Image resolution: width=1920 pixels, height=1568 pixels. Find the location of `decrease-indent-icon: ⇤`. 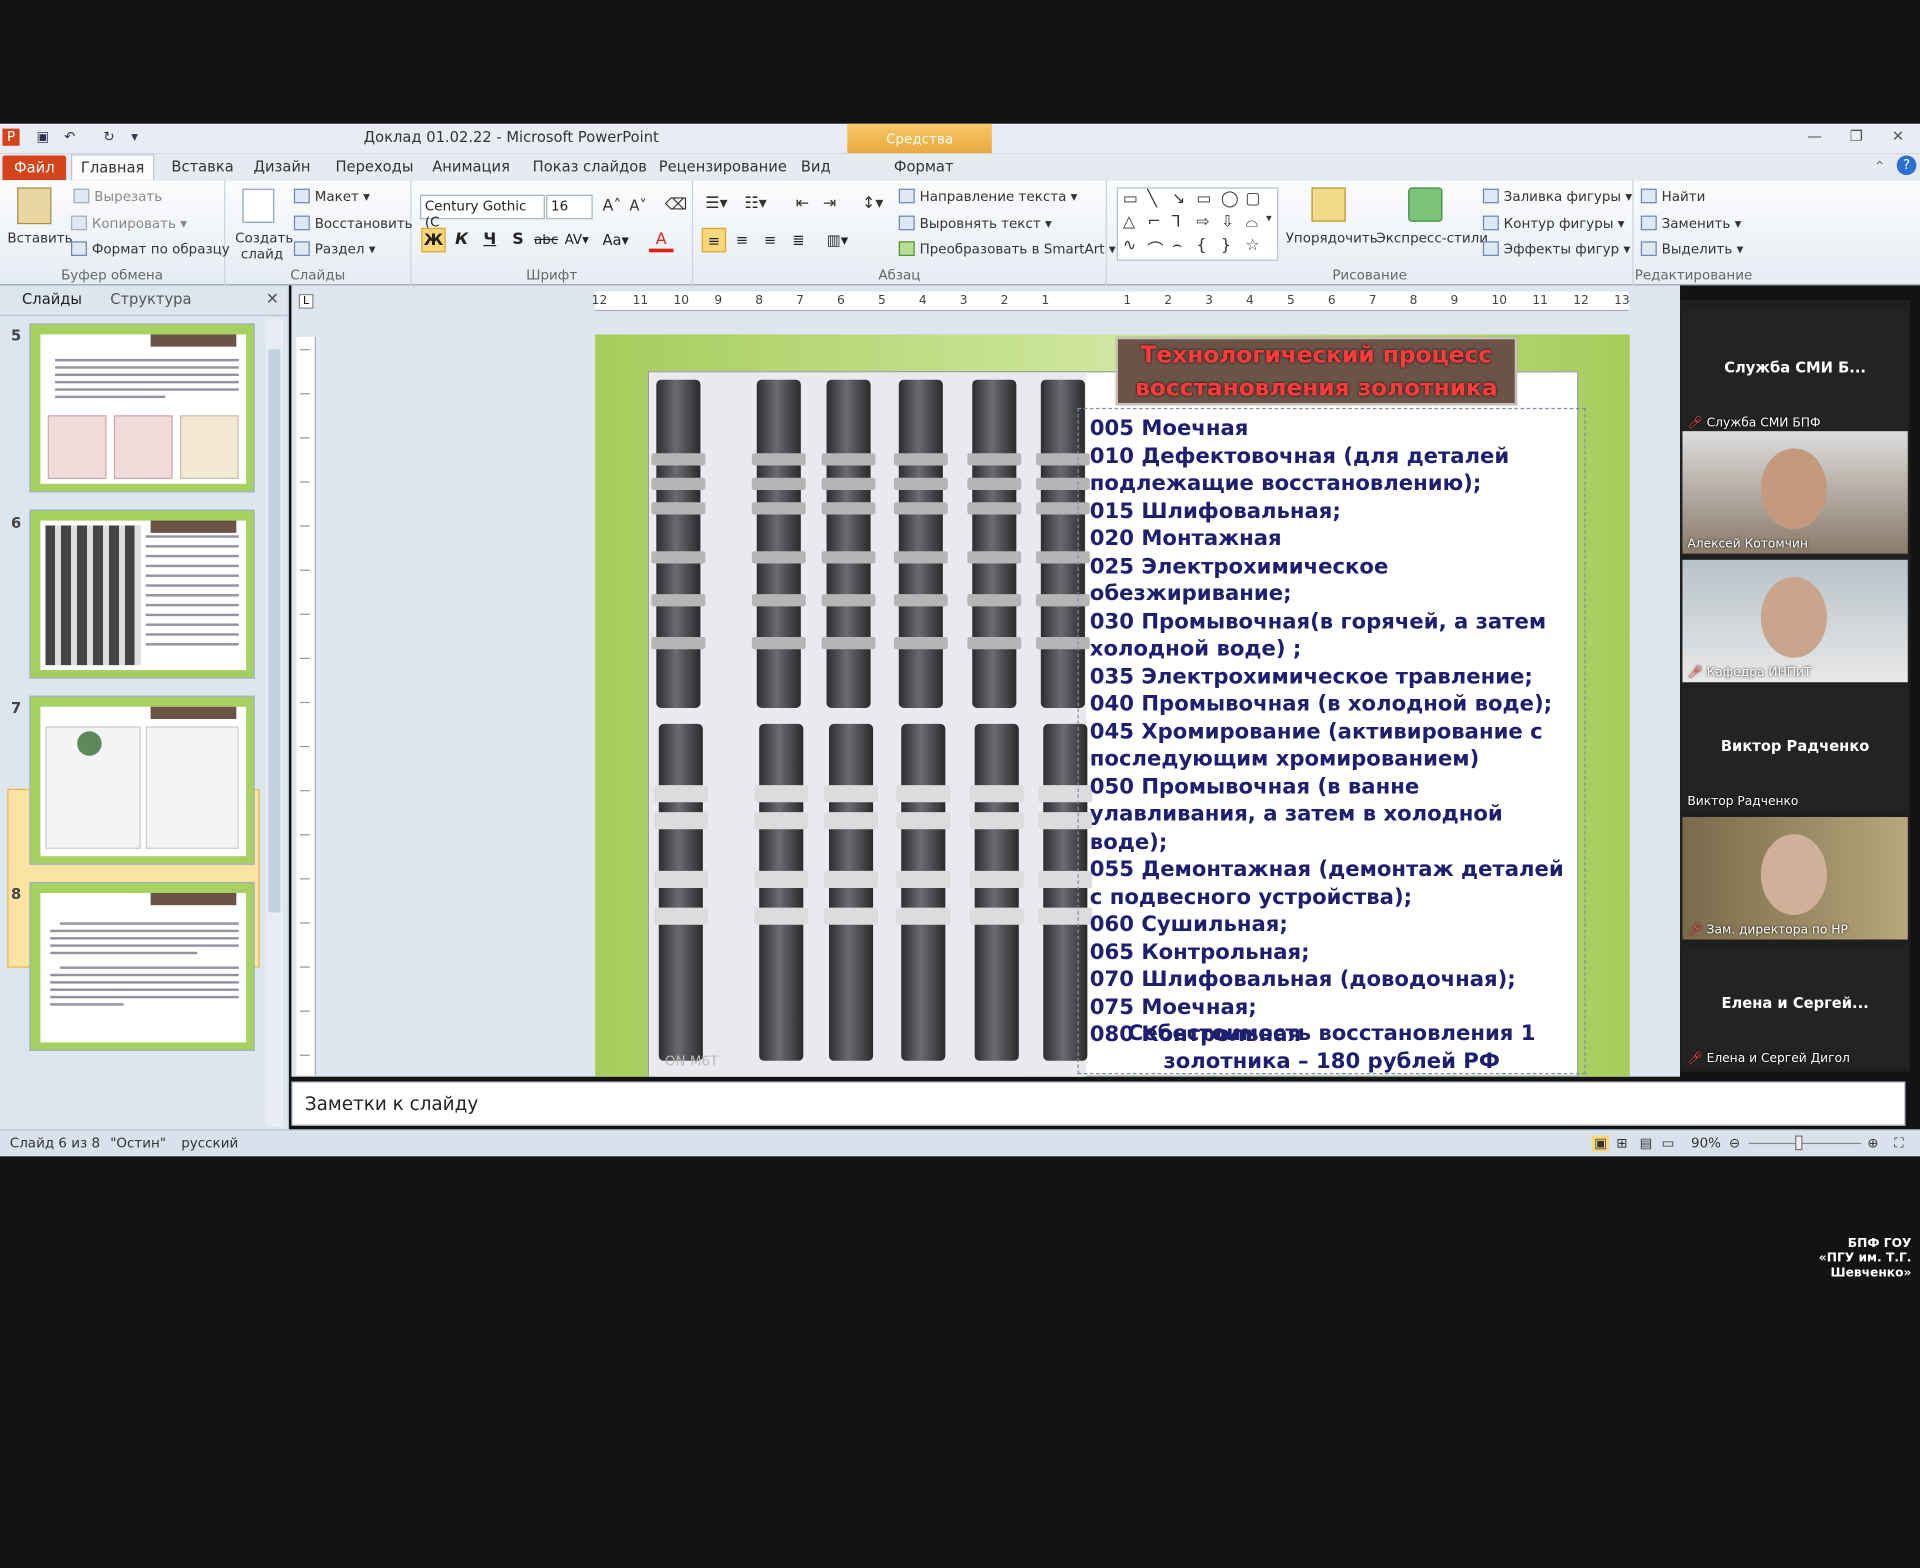

decrease-indent-icon: ⇤ is located at coordinates (802, 204).